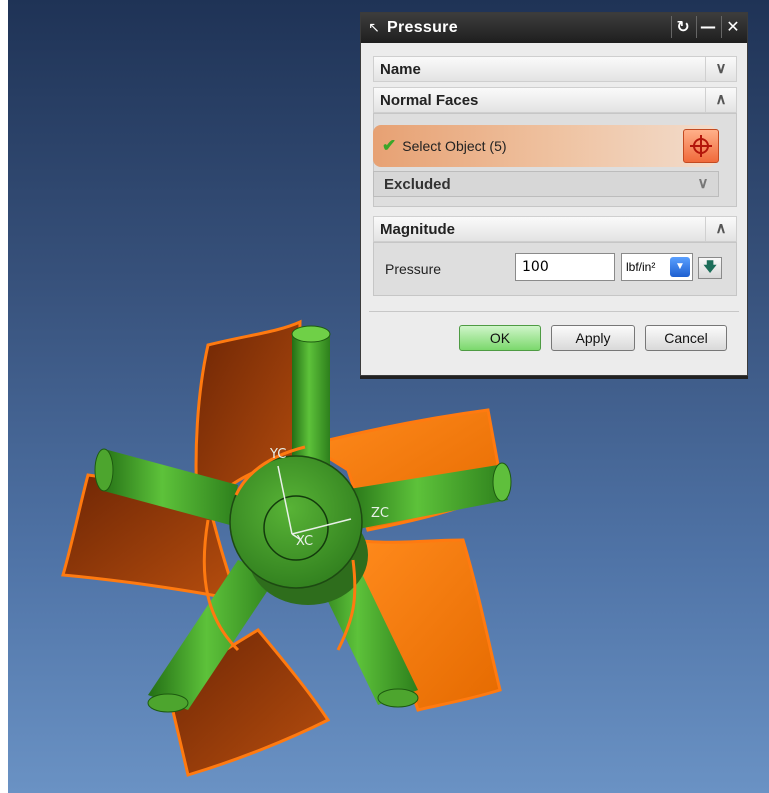 This screenshot has width=769, height=793. What do you see at coordinates (686, 338) in the screenshot?
I see `cancel-button: Cancel` at bounding box center [686, 338].